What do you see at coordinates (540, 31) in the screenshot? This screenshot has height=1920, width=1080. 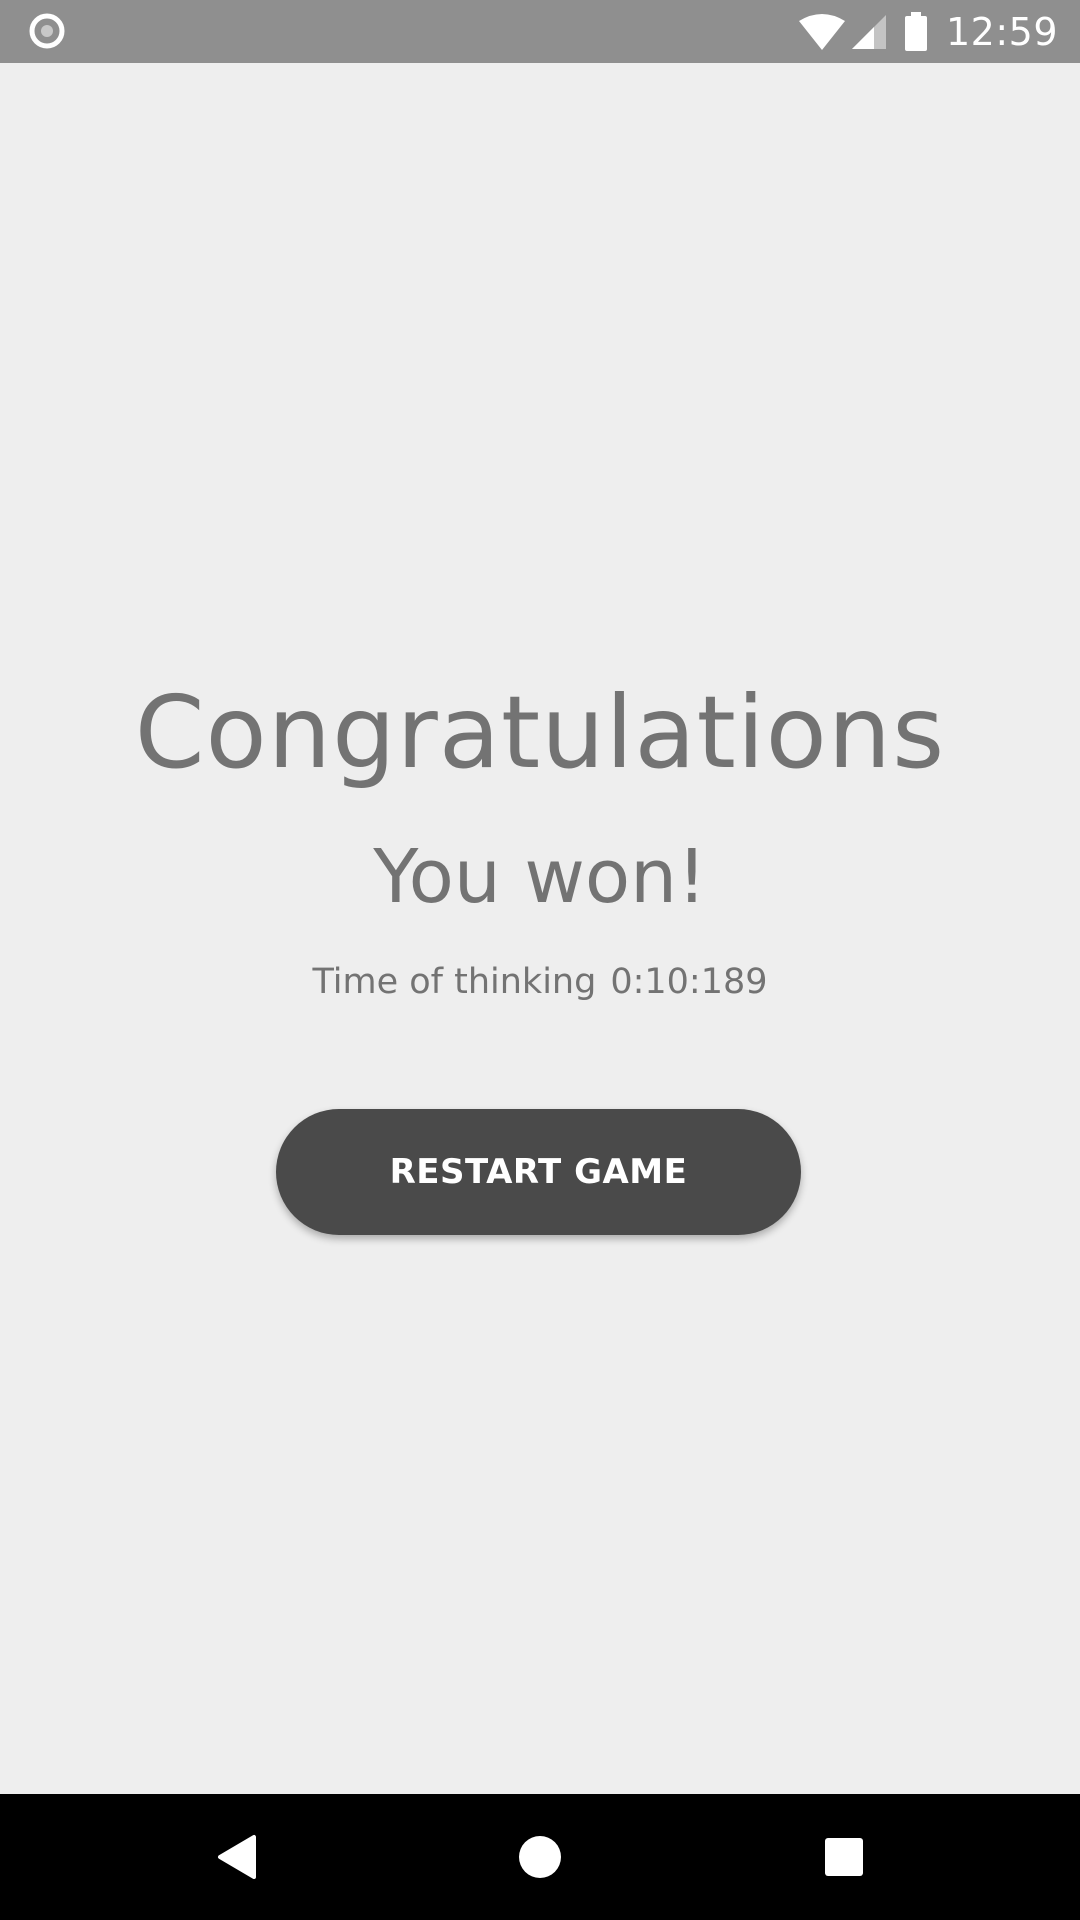 I see `status-bar: 12:59` at bounding box center [540, 31].